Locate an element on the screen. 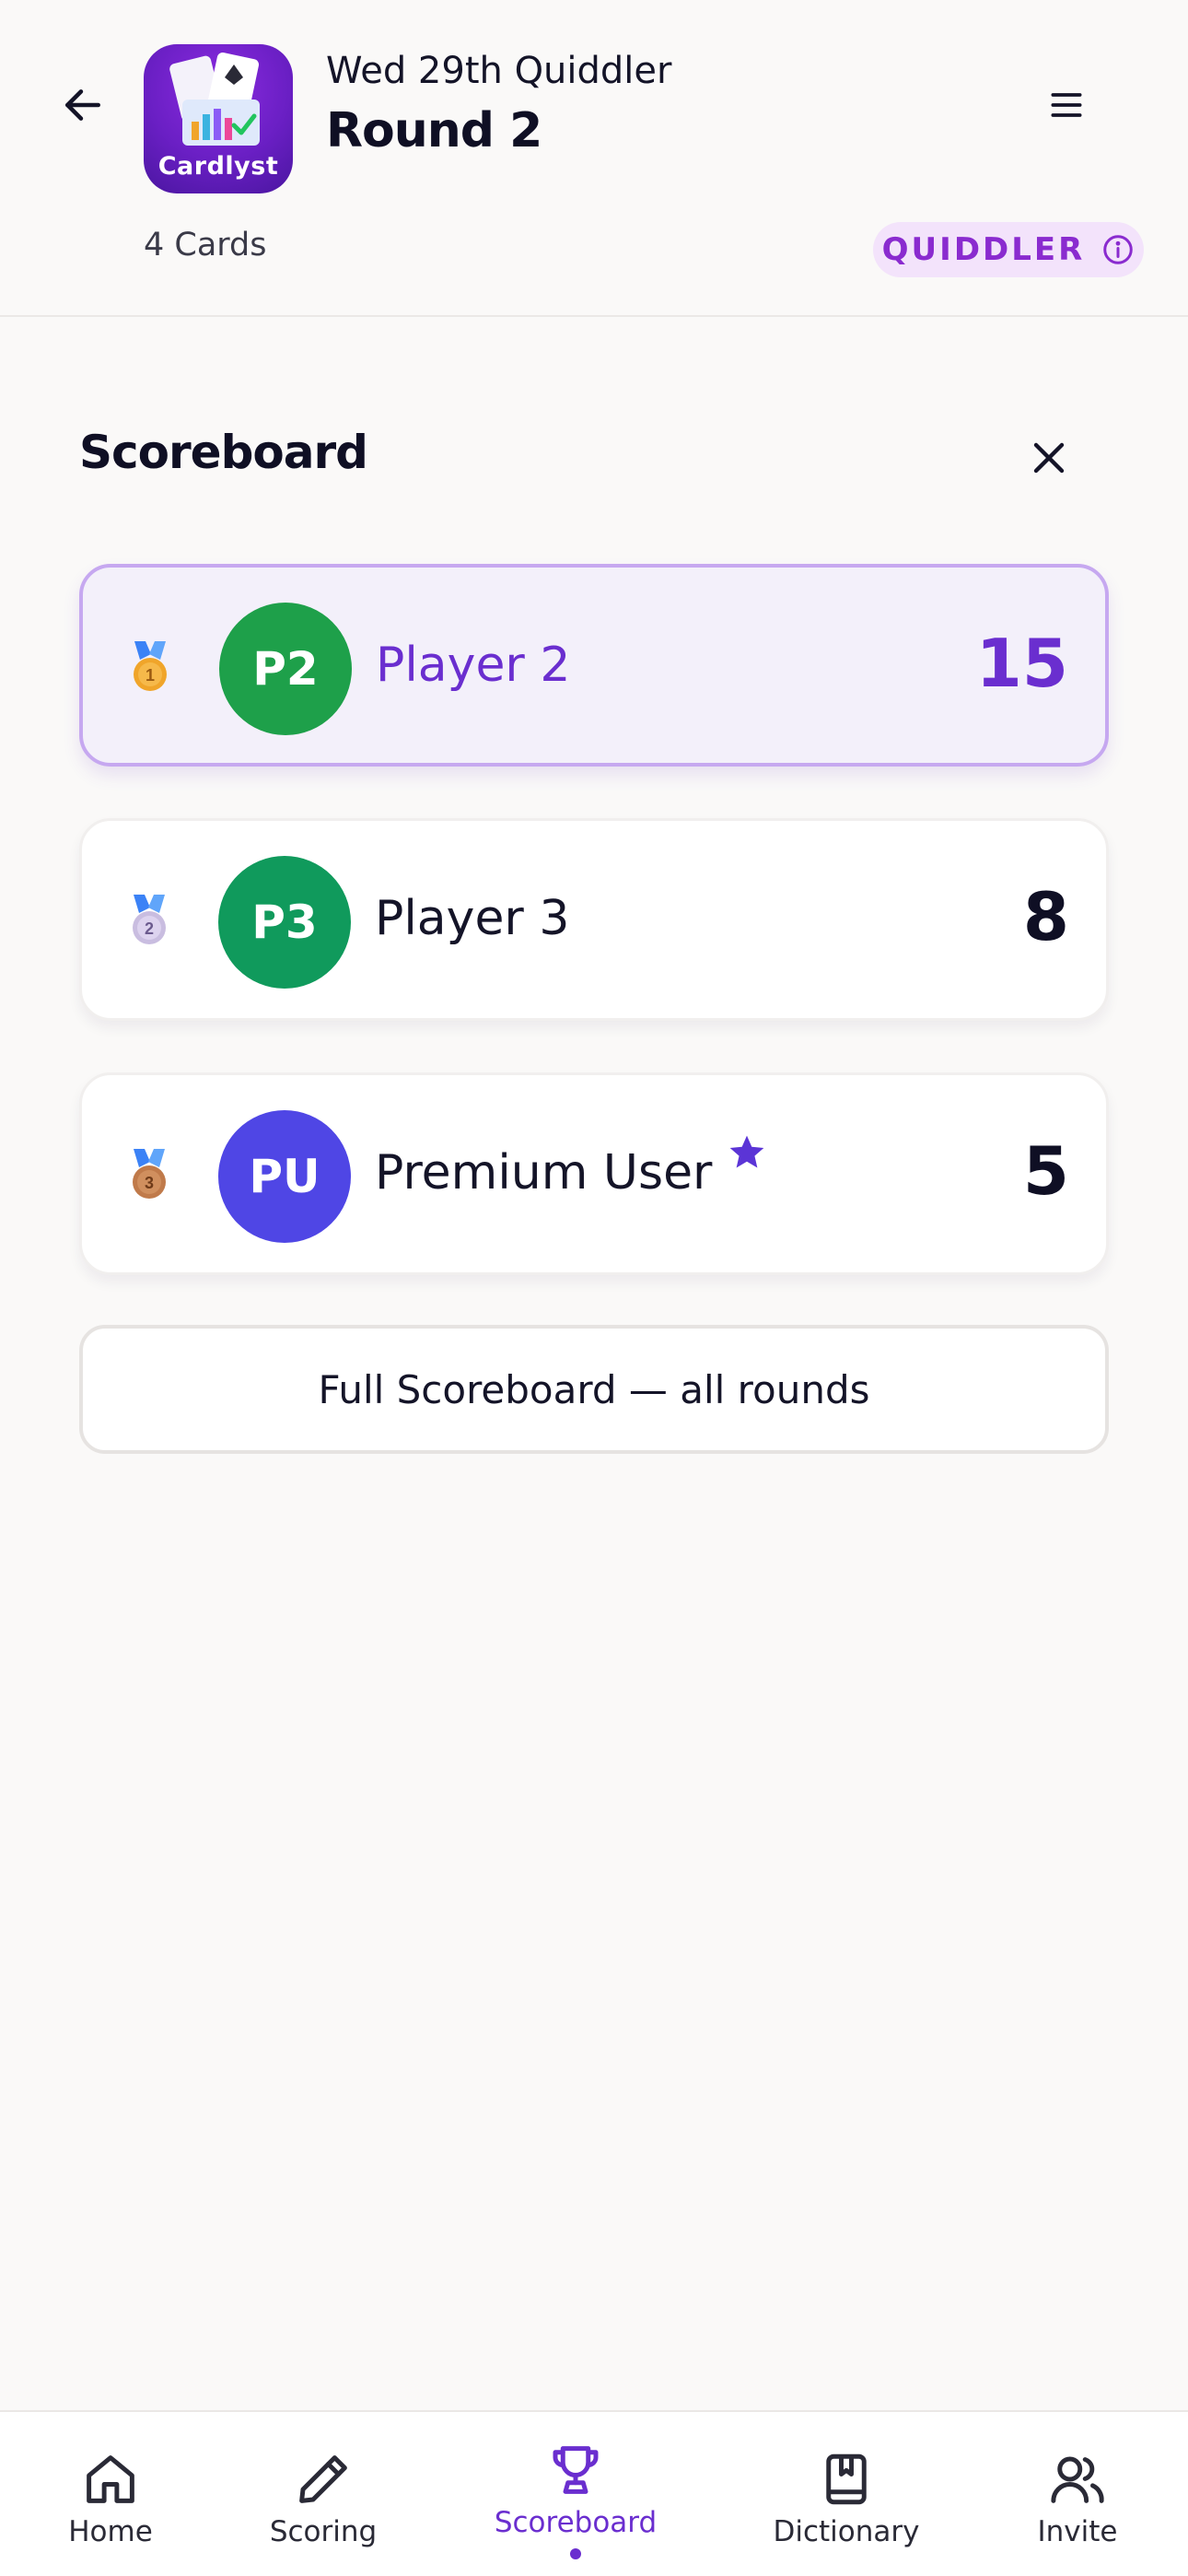  player-score: 5 is located at coordinates (1045, 1171).